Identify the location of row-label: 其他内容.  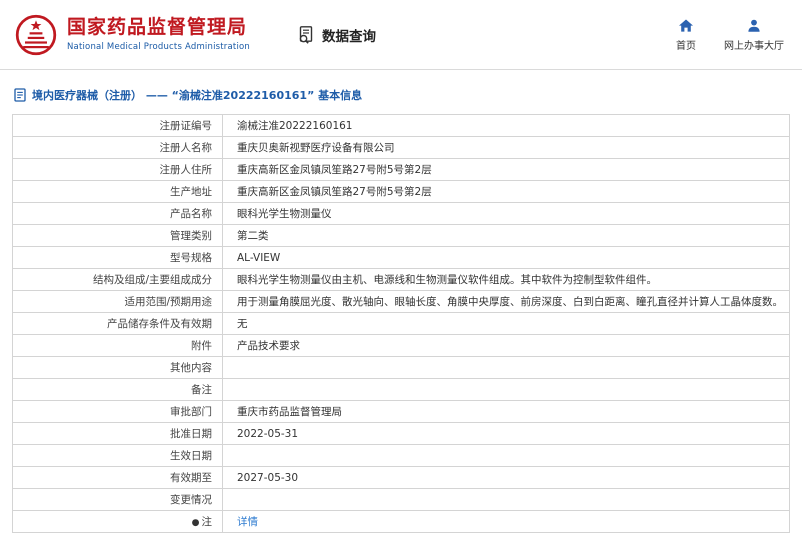
(117, 367).